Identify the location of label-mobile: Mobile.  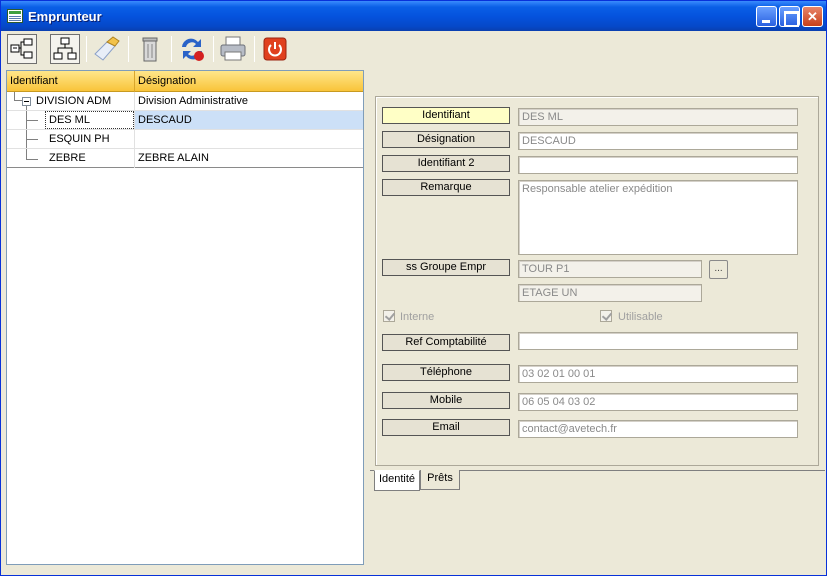
(446, 400).